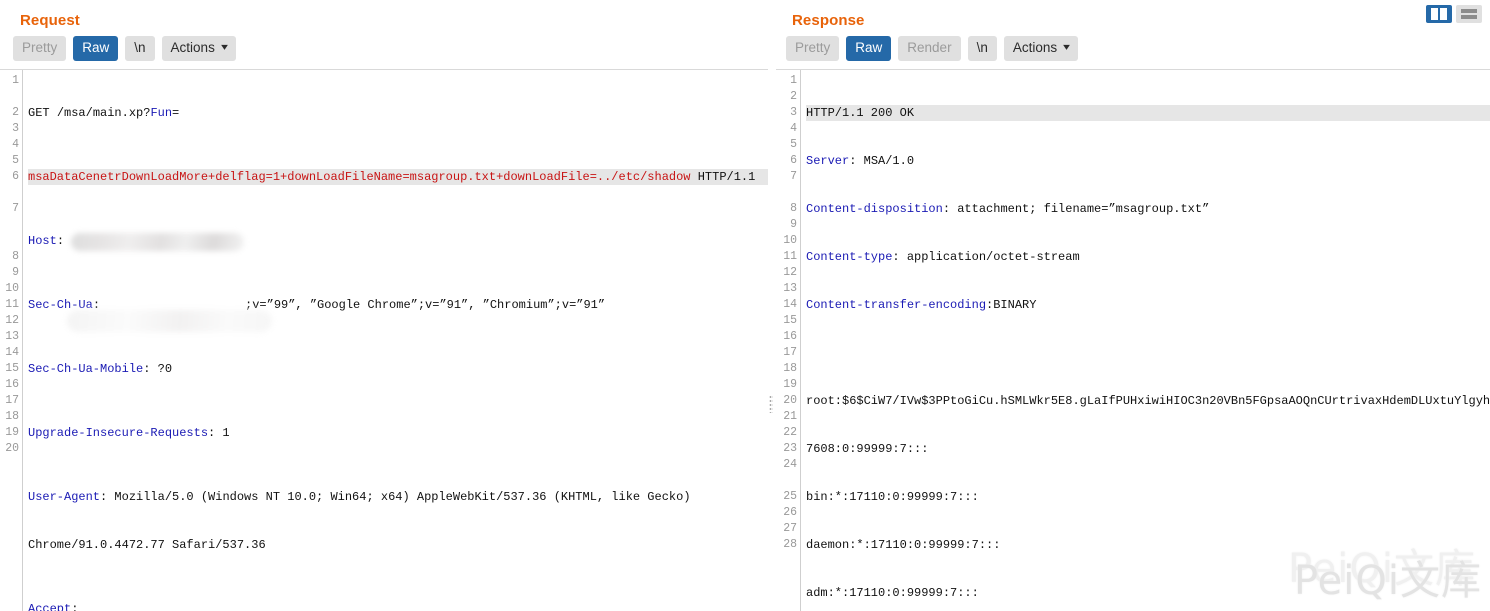 This screenshot has height=611, width=1490. I want to click on response-line-7-wrap: 7608:0:99999:7:::, so click(1148, 449).